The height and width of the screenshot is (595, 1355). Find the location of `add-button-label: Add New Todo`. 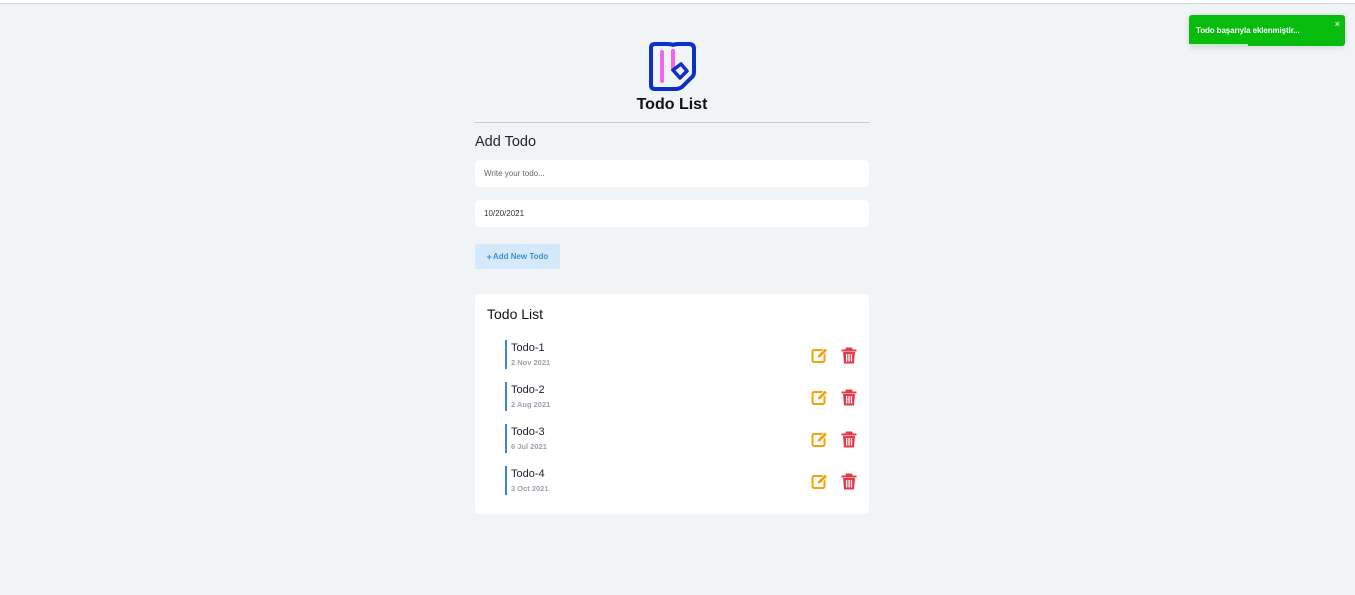

add-button-label: Add New Todo is located at coordinates (520, 256).